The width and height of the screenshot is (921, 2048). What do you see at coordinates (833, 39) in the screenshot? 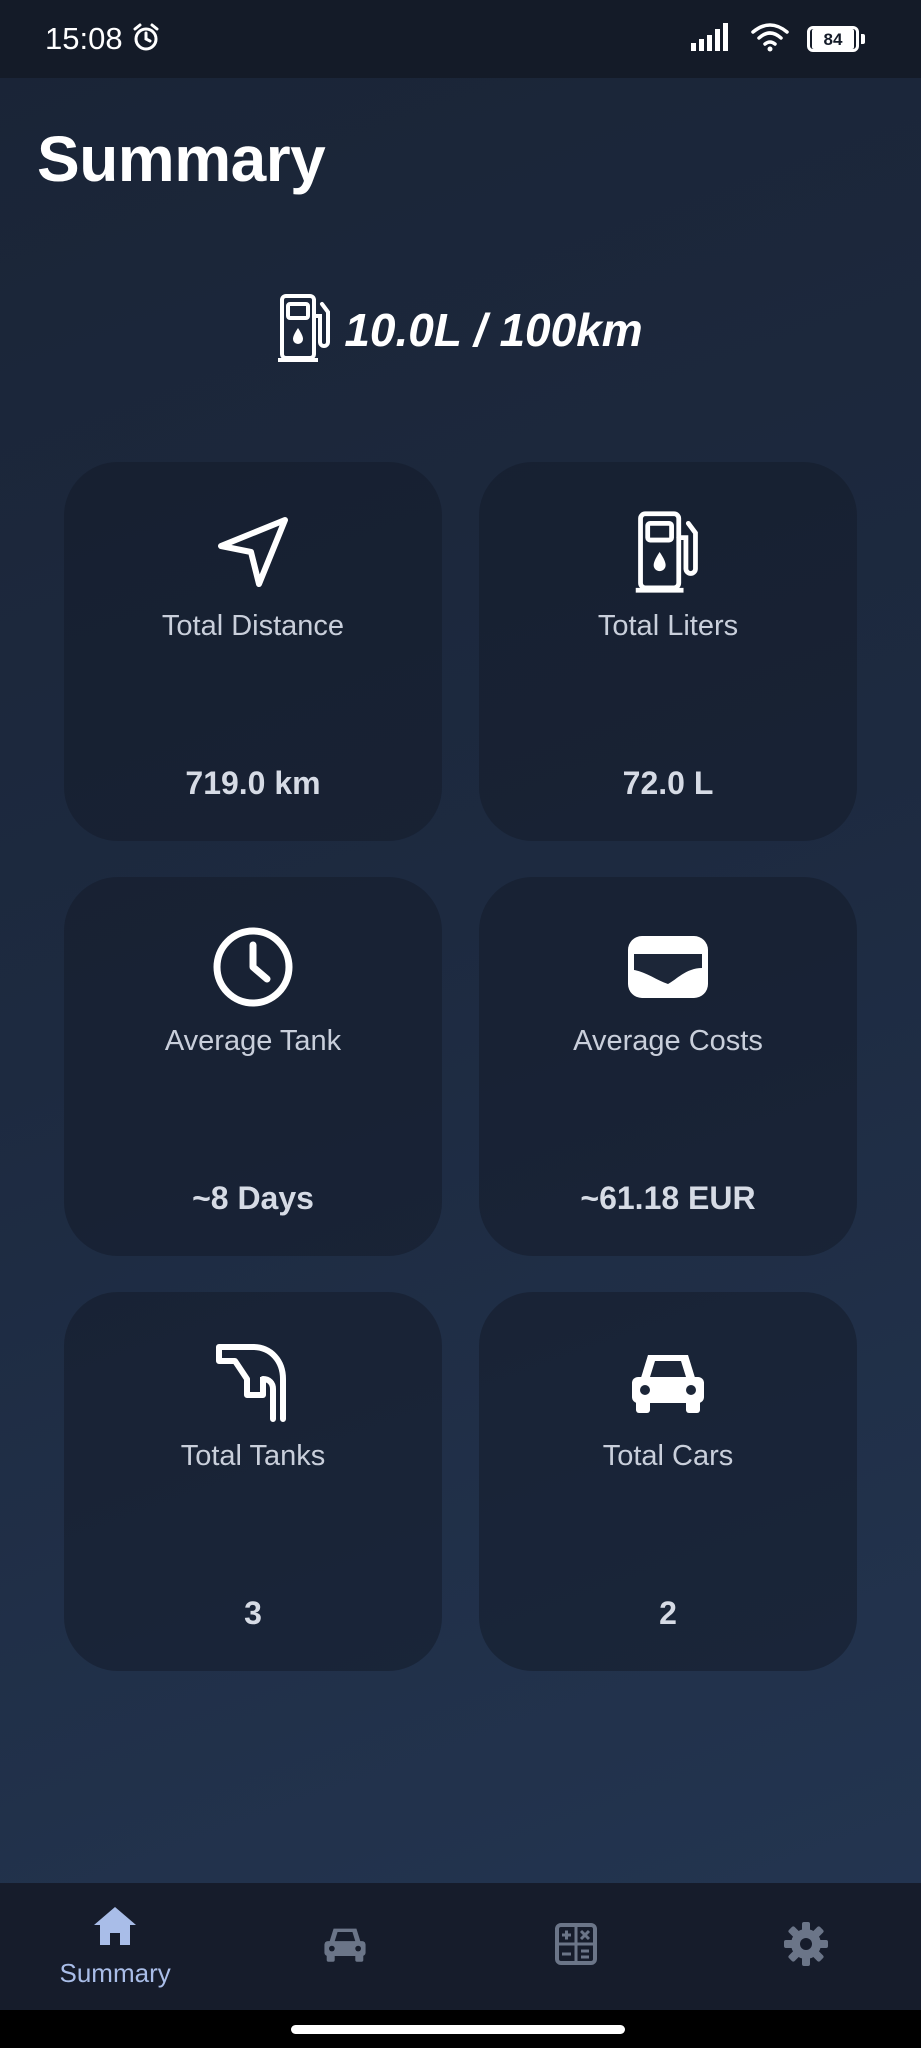
I see `battery-level: 84` at bounding box center [833, 39].